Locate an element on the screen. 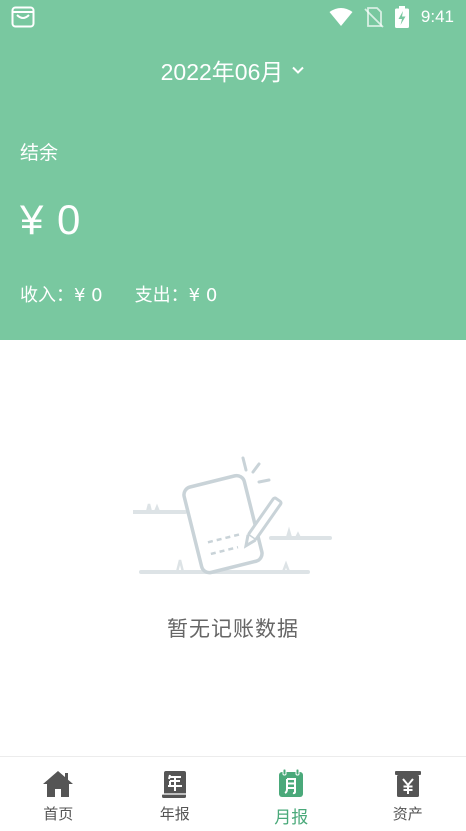 This screenshot has height=831, width=466. tab-year-report-label: 年报 is located at coordinates (174, 814).